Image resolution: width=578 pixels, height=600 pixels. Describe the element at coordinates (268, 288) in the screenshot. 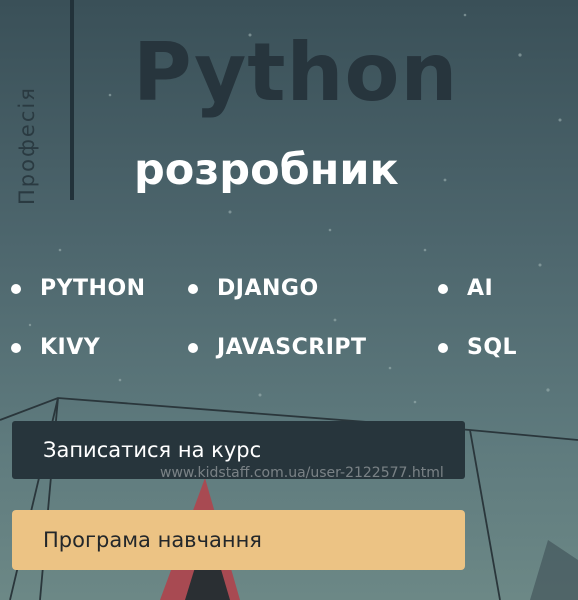

I see `skill-label: DJANGO` at that location.